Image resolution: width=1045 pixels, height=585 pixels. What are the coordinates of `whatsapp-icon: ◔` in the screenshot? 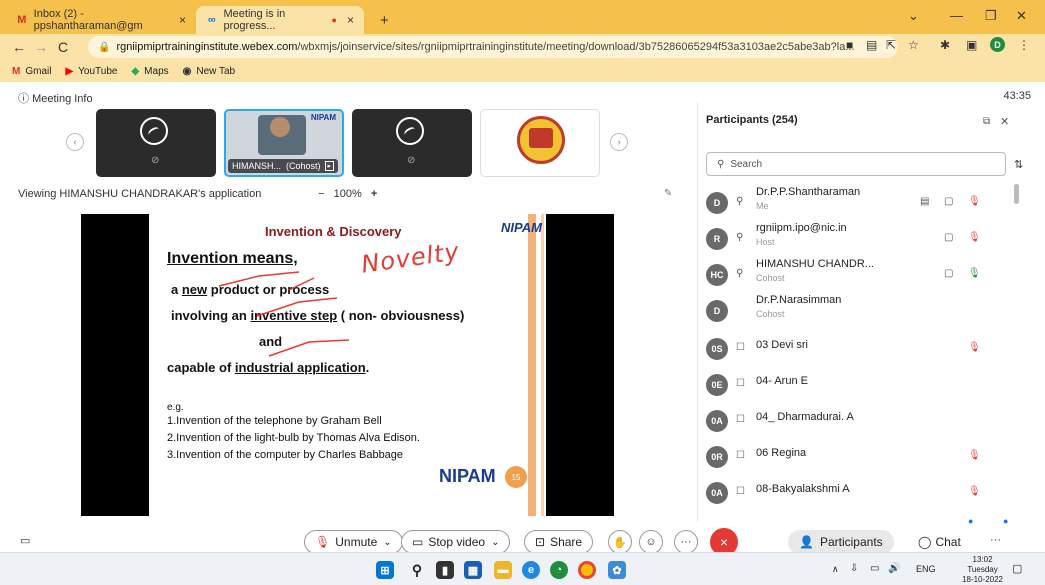 It's located at (559, 570).